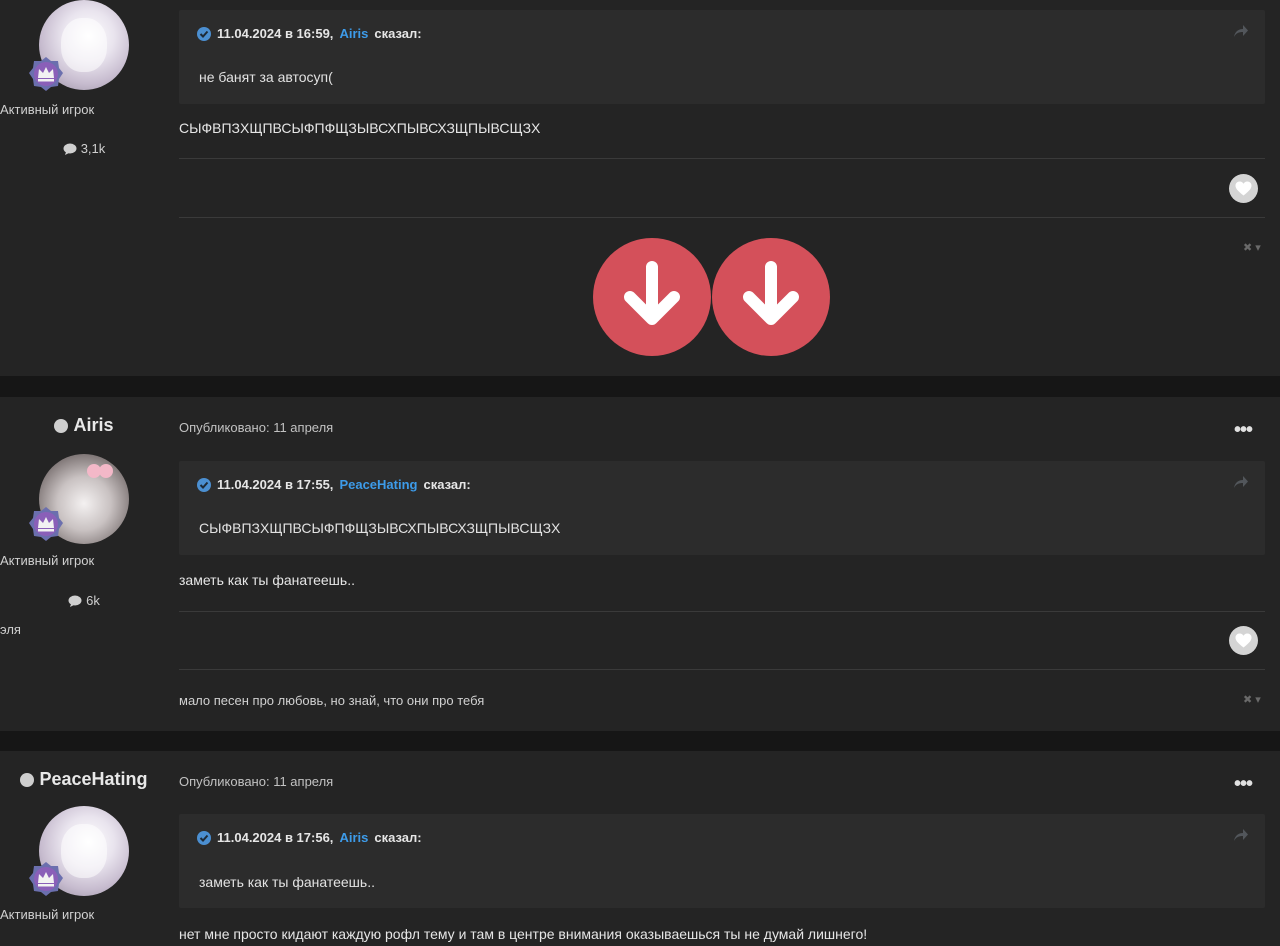 The image size is (1280, 946). I want to click on quote-header: 11.04.2024 в 17:55, PeaceHating сказал:, so click(334, 484).